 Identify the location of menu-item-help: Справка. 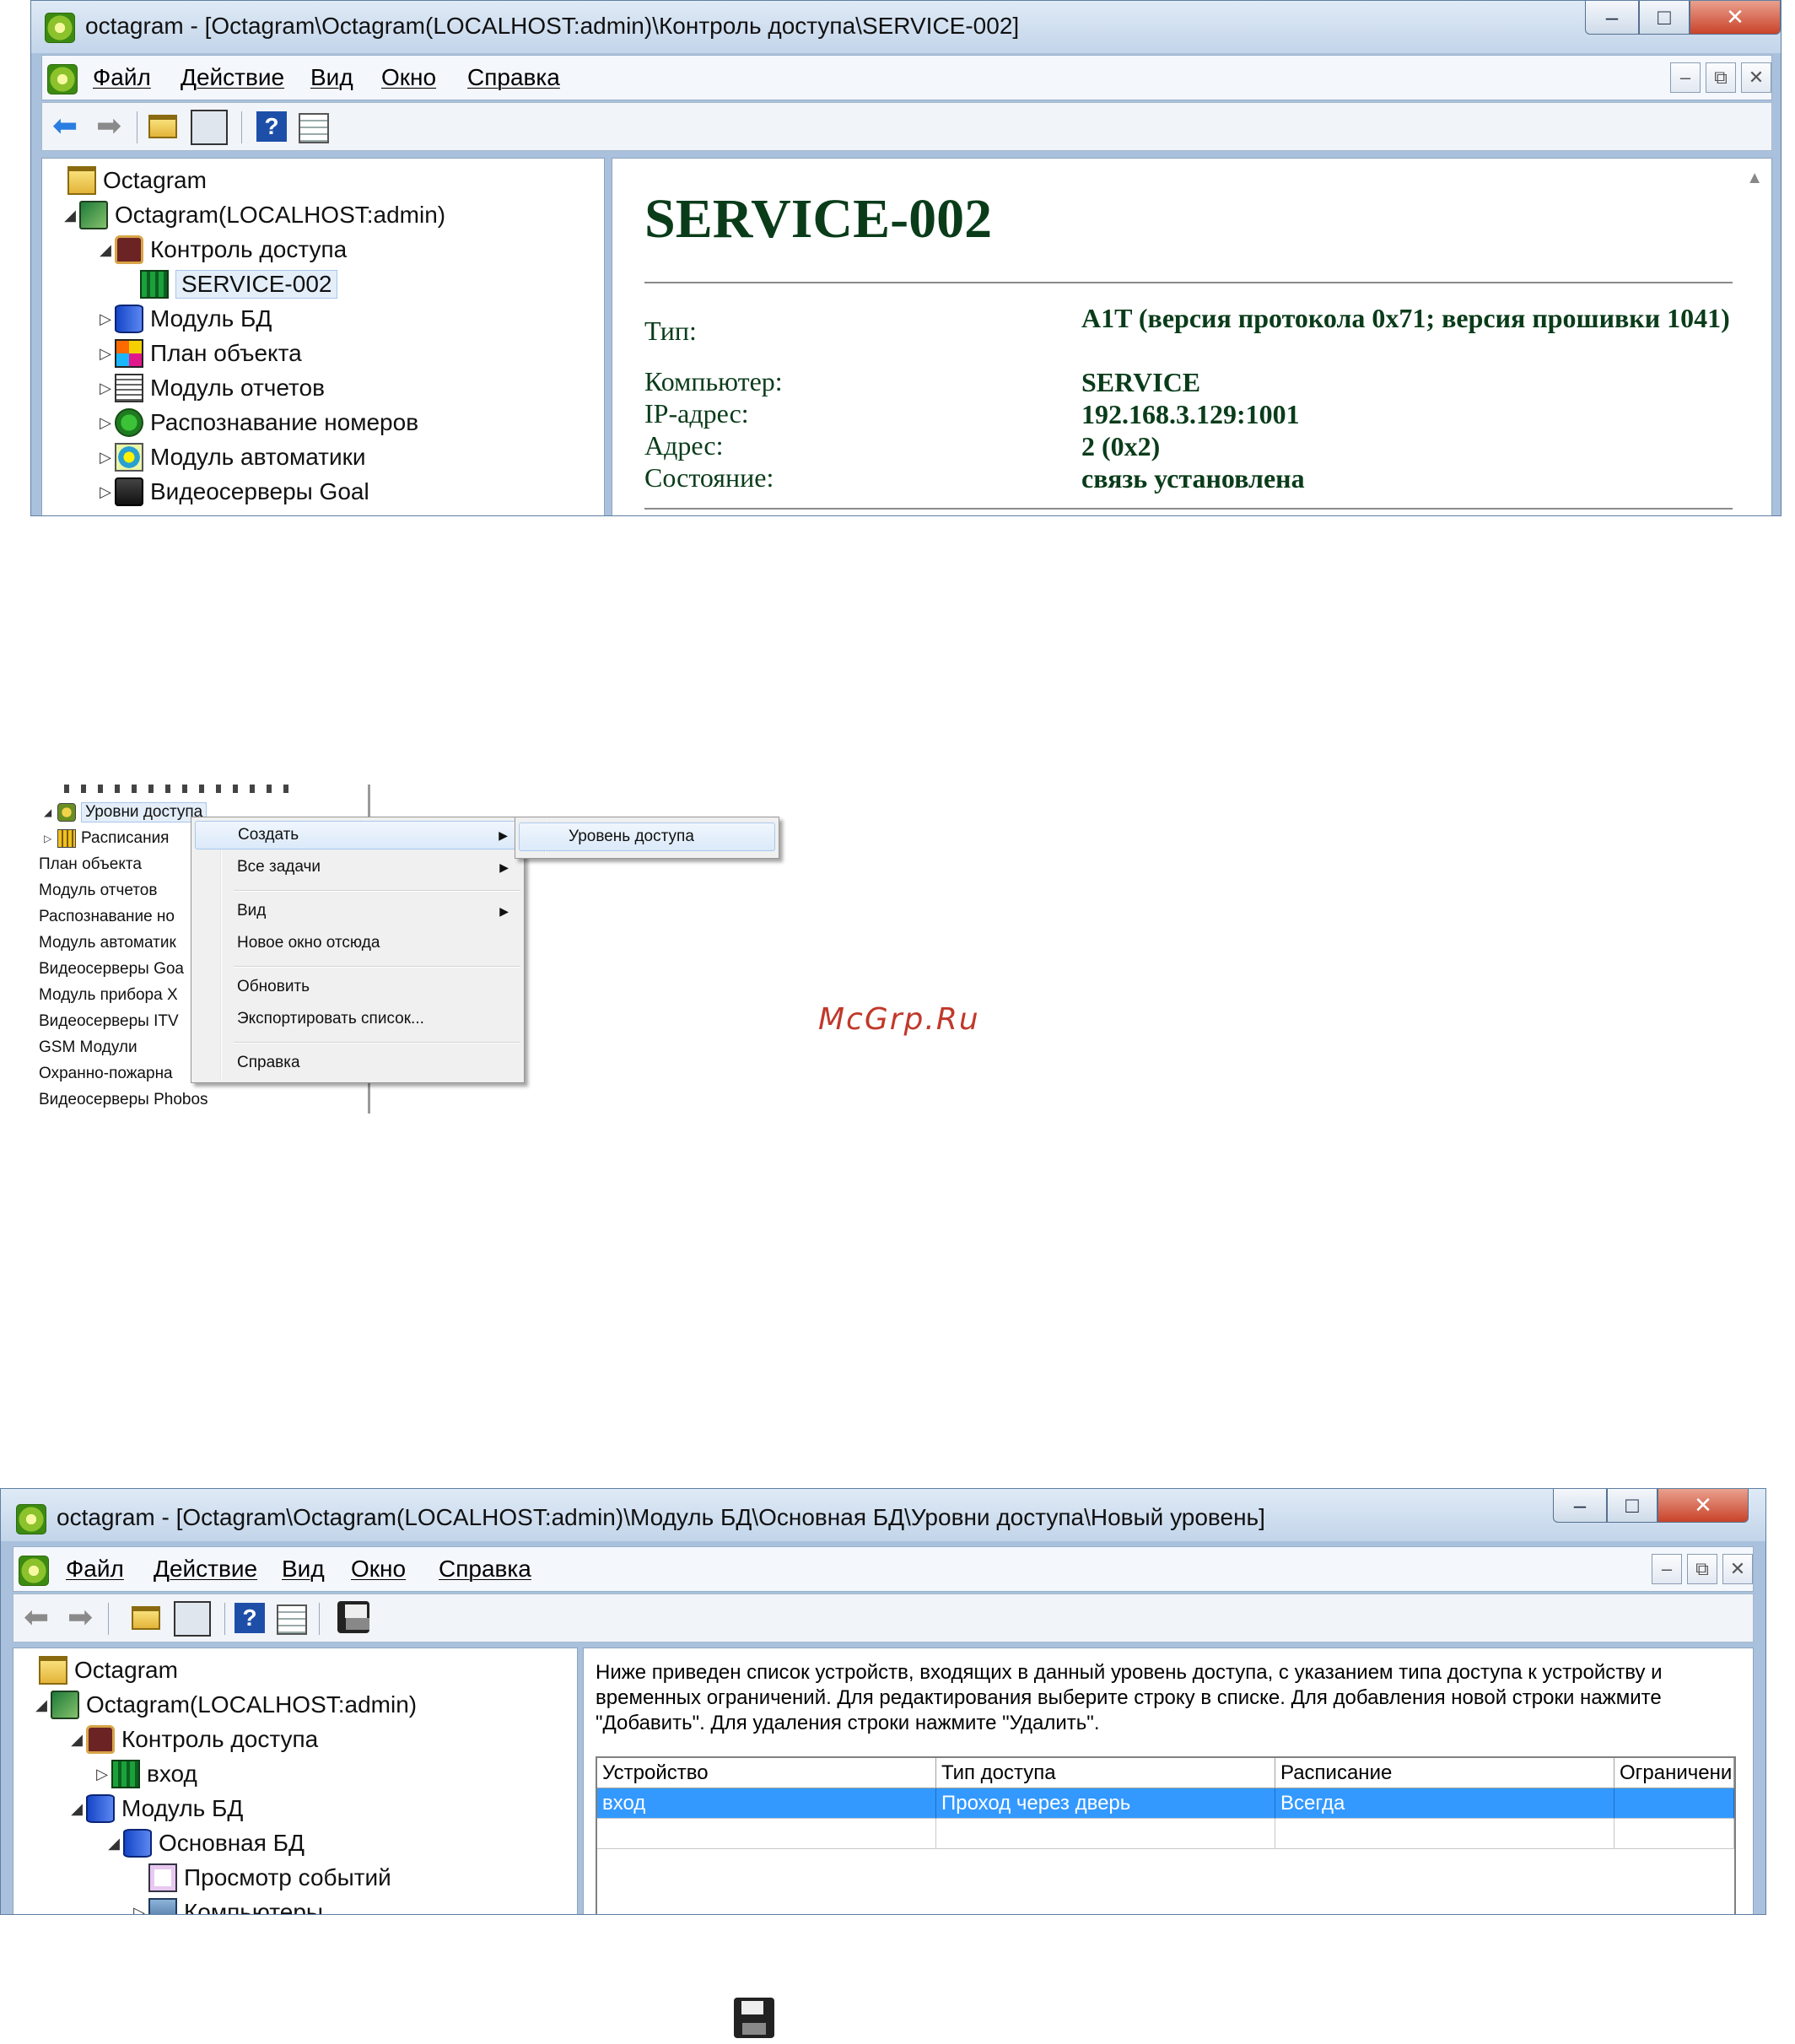
(357, 1063).